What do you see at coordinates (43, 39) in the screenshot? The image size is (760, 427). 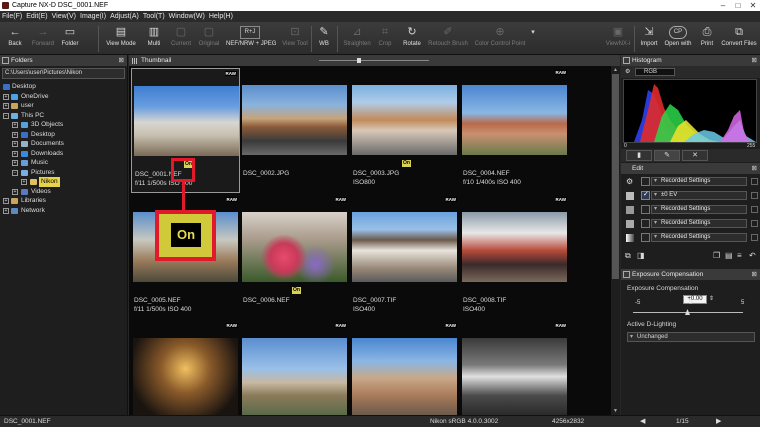 I see `forward-button: → Forward` at bounding box center [43, 39].